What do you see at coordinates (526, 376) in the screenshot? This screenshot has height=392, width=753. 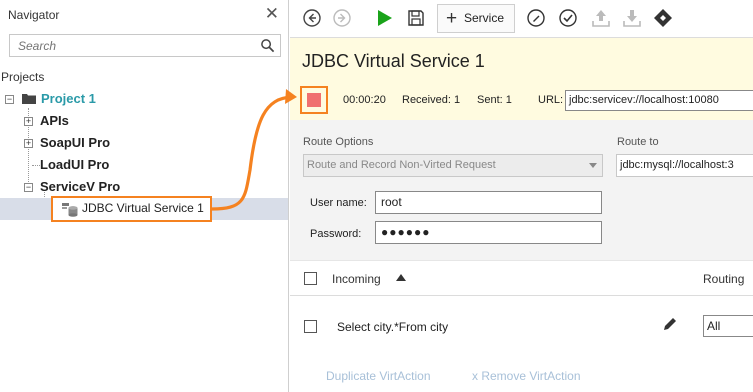 I see `remove-virtaction-button: x Remove VirtAction` at bounding box center [526, 376].